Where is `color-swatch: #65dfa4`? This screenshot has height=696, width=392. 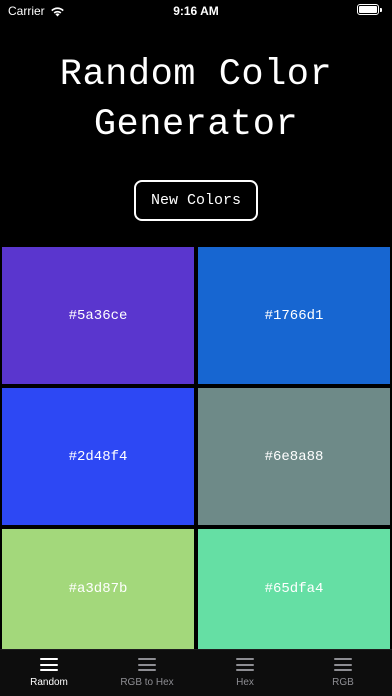 color-swatch: #65dfa4 is located at coordinates (294, 589).